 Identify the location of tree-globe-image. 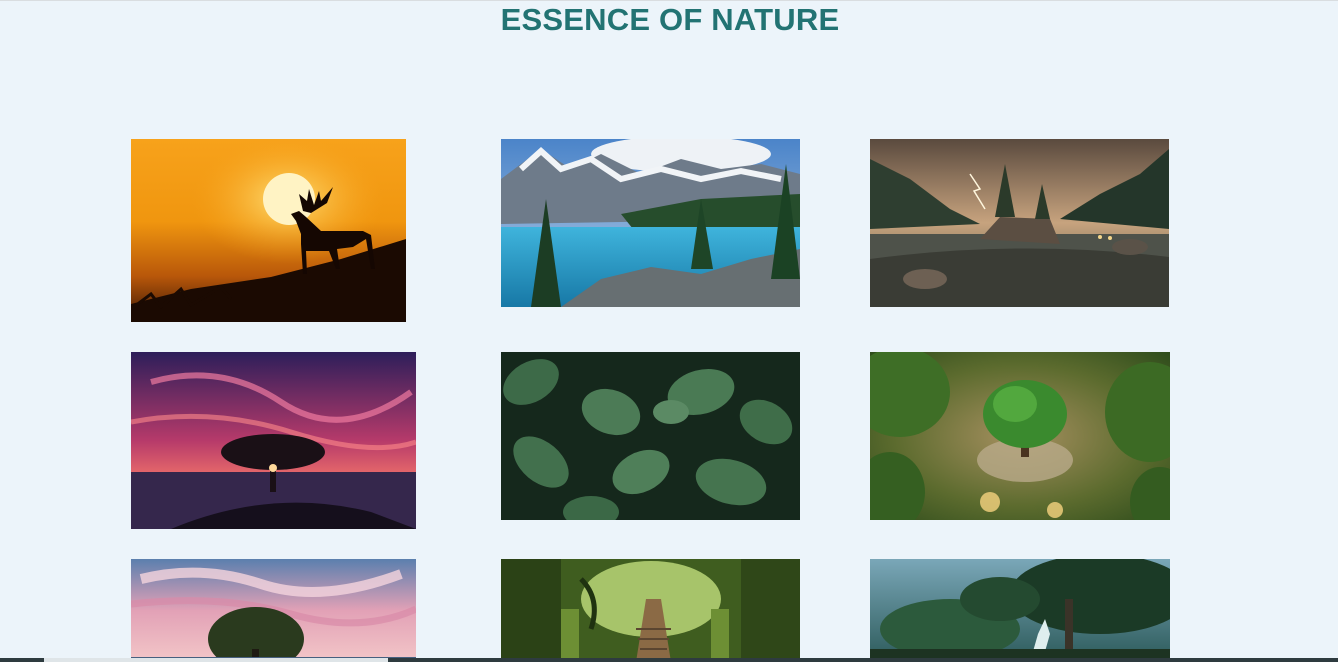
(1020, 436).